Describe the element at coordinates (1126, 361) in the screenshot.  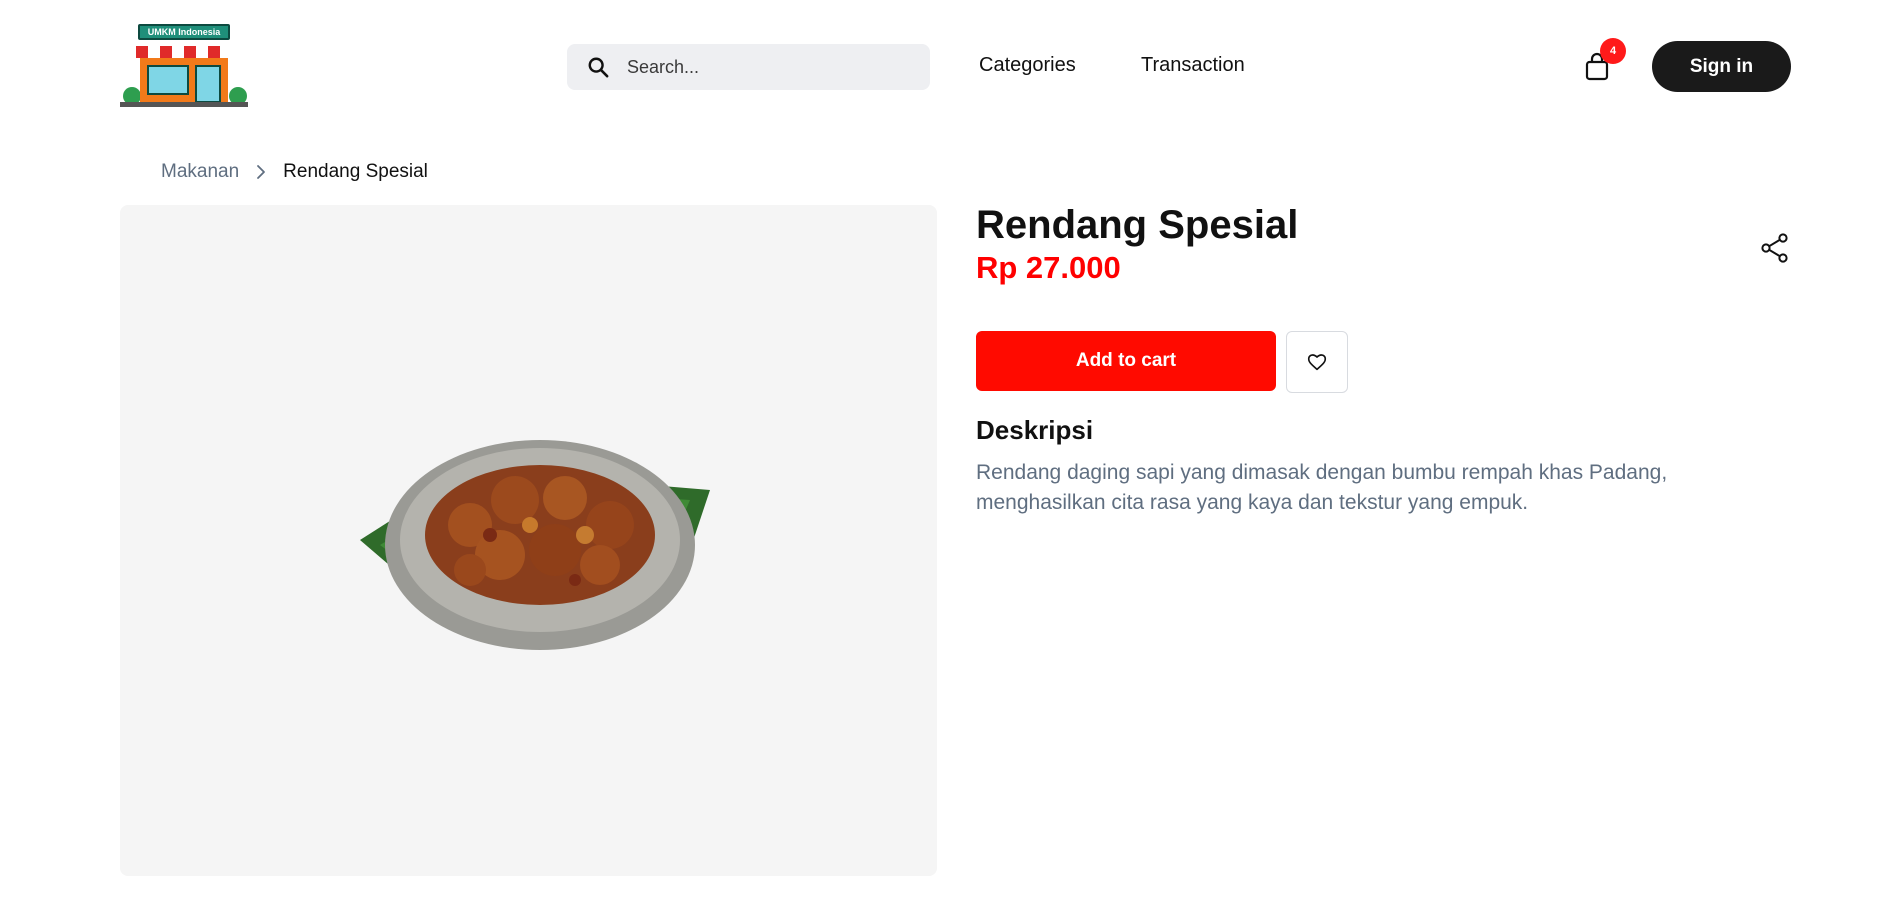
I see `add-to-cart-button: Add to cart` at that location.